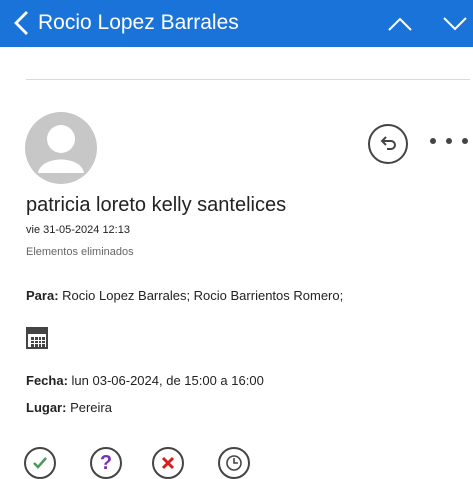 The image size is (473, 479). I want to click on location-label: Lugar:, so click(46, 407).